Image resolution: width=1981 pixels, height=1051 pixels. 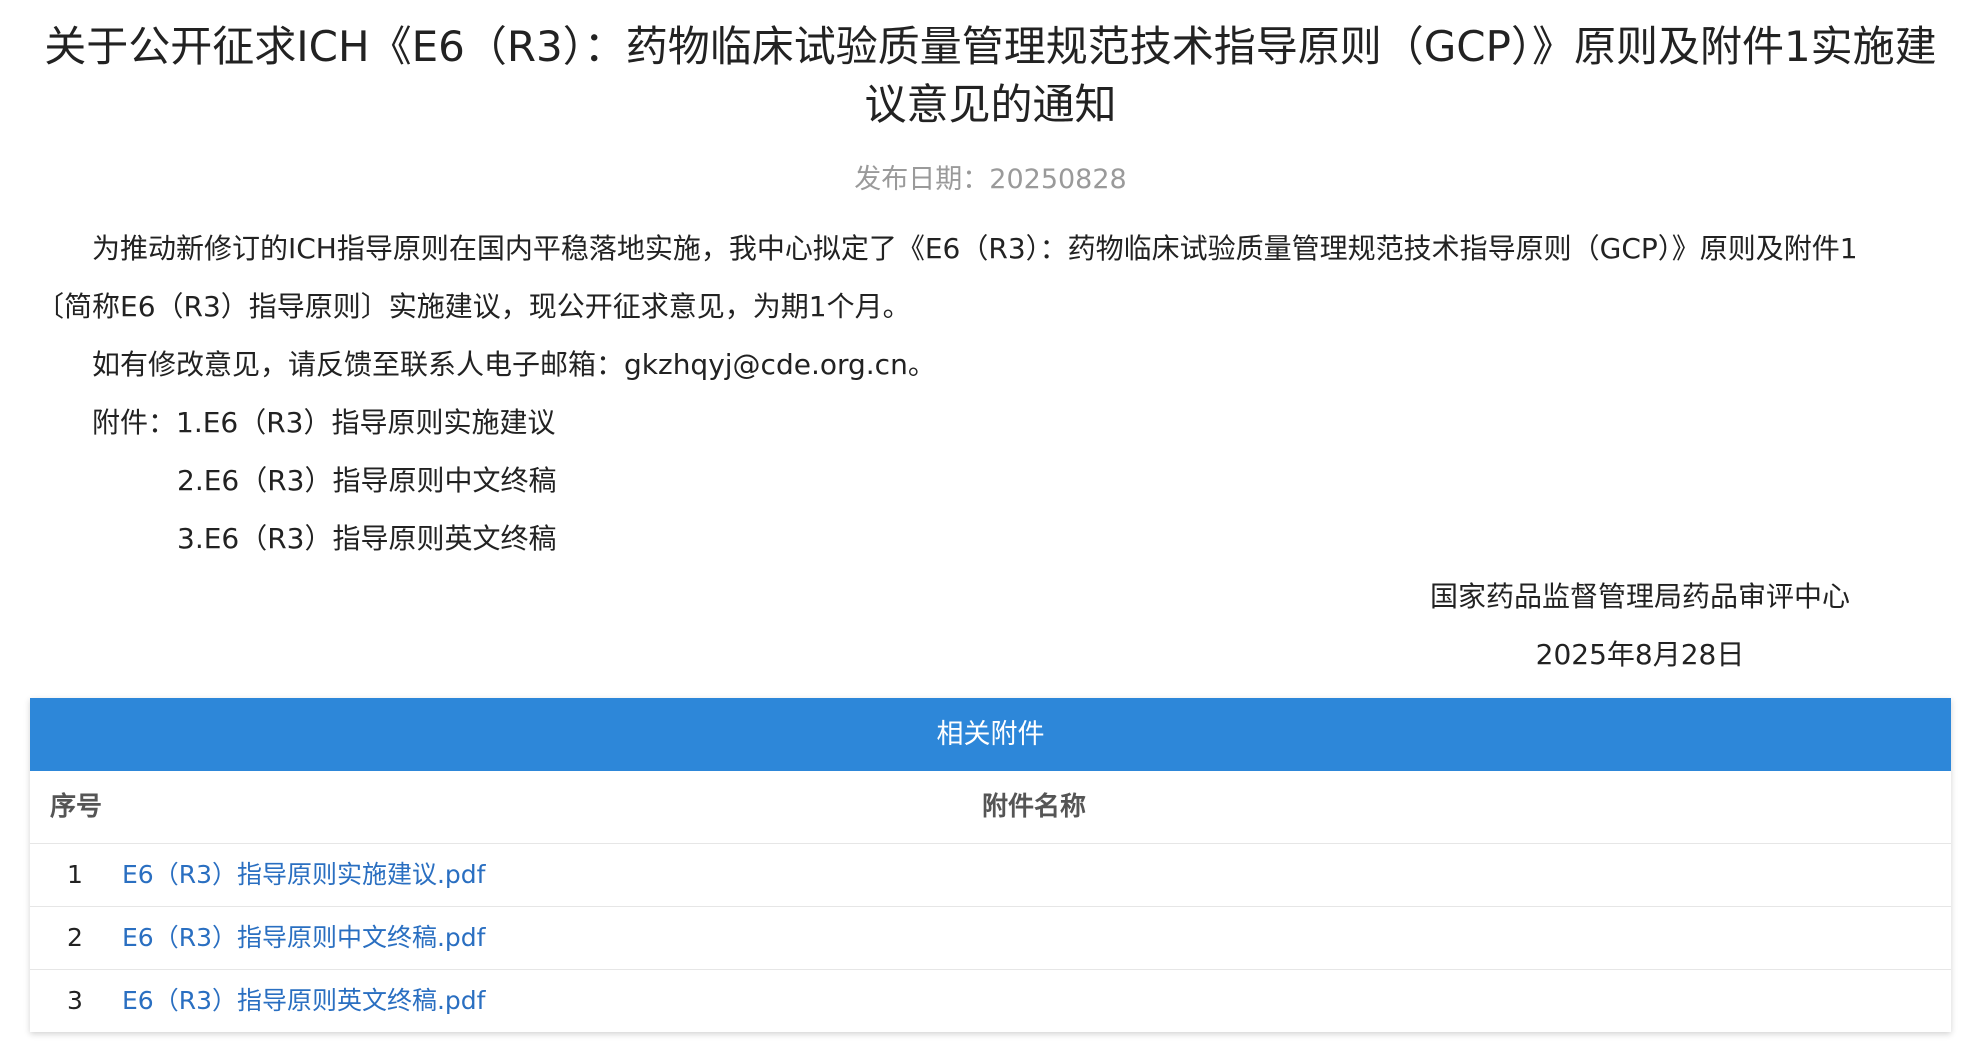 What do you see at coordinates (990, 1001) in the screenshot?
I see `table-row: 3 E6（R3）指导原则英文终稿.pdf` at bounding box center [990, 1001].